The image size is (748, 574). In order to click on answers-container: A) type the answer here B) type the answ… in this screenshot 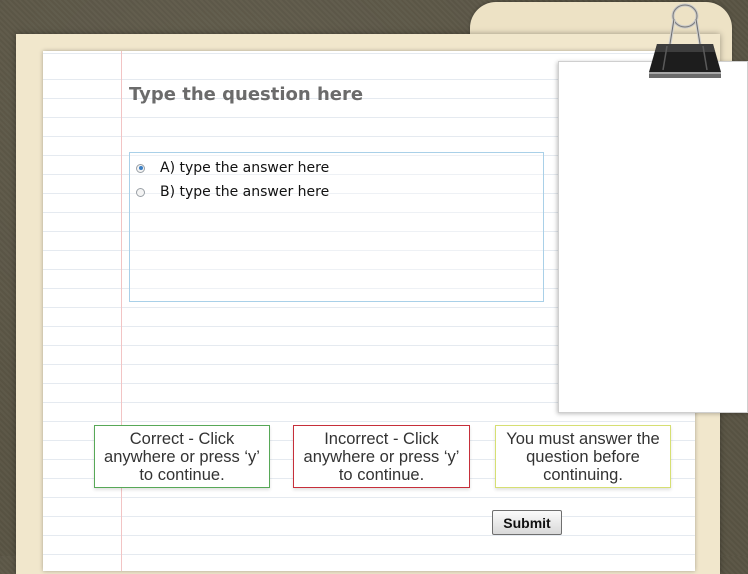, I will do `click(336, 227)`.